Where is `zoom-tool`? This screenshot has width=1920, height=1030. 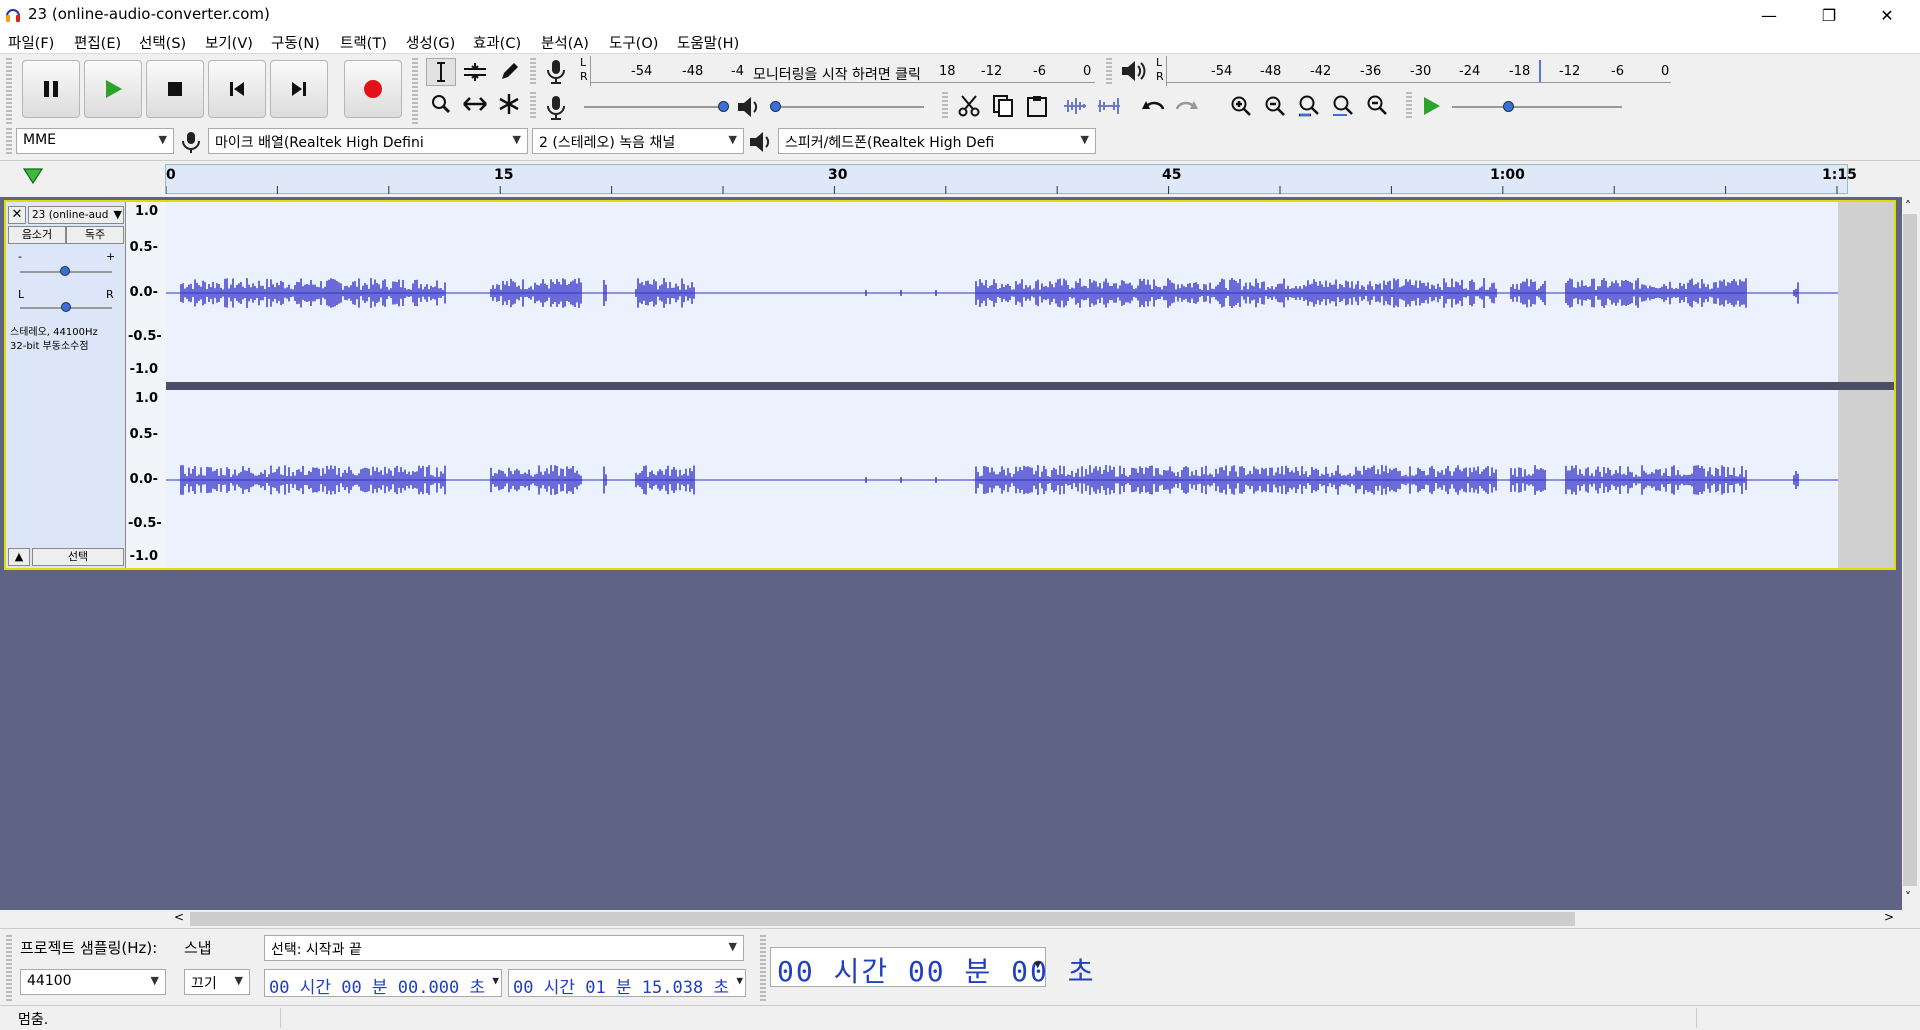
zoom-tool is located at coordinates (441, 104).